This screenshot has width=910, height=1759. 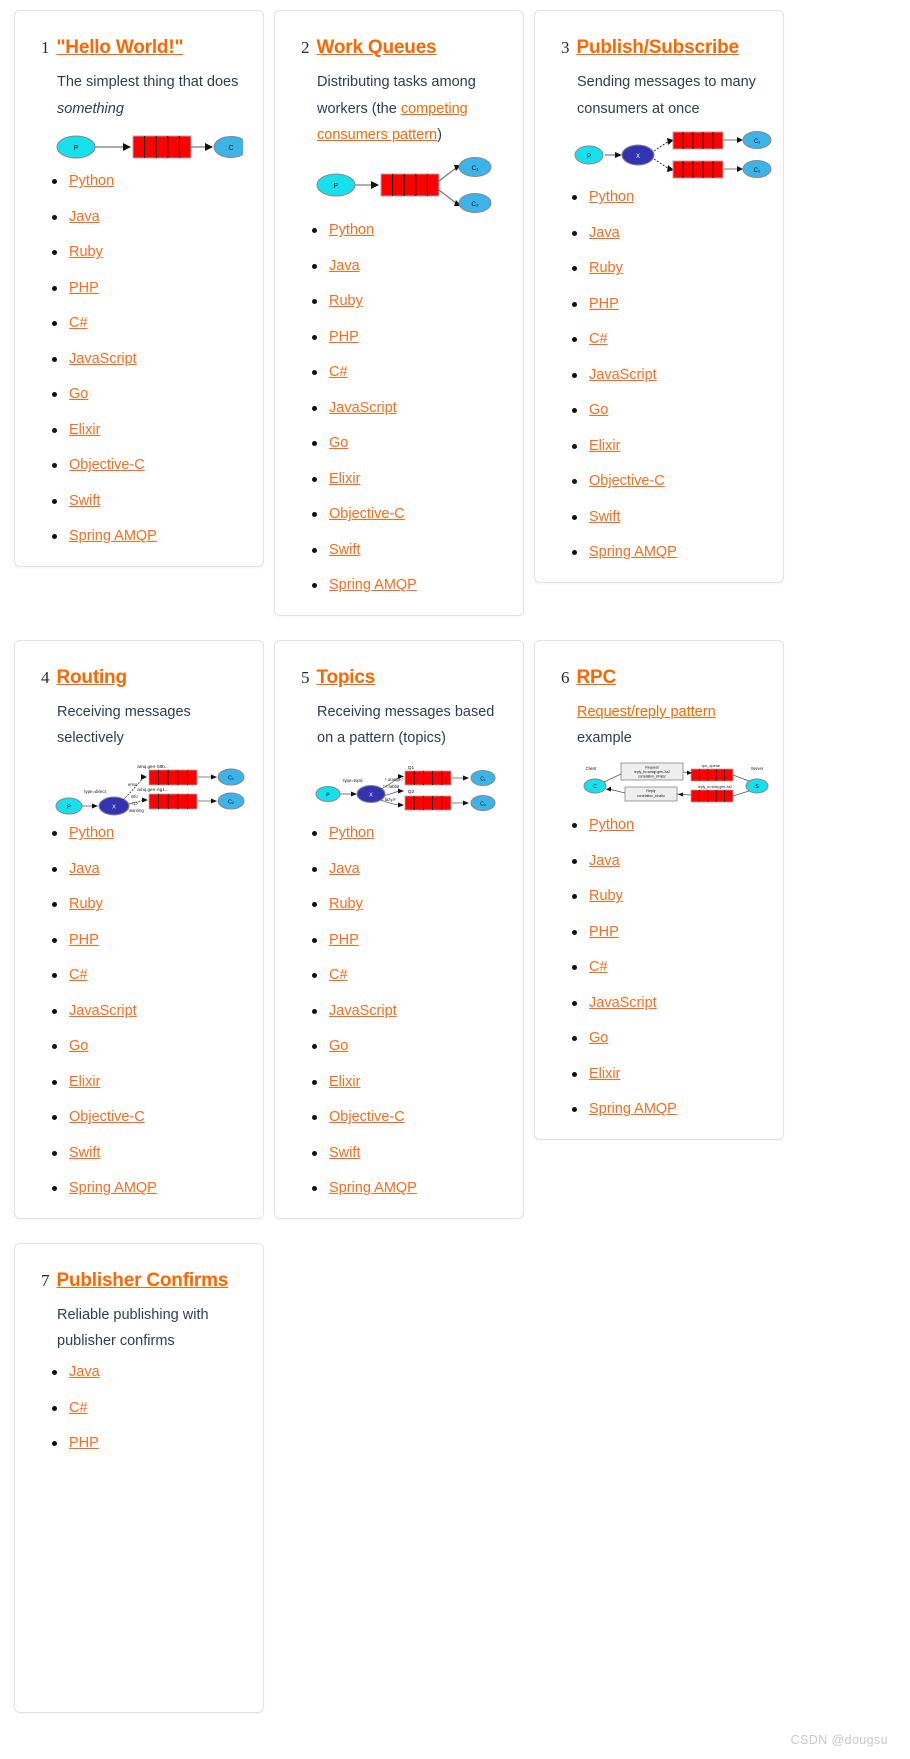 I want to click on language-list: Java C# PHP, so click(x=139, y=1408).